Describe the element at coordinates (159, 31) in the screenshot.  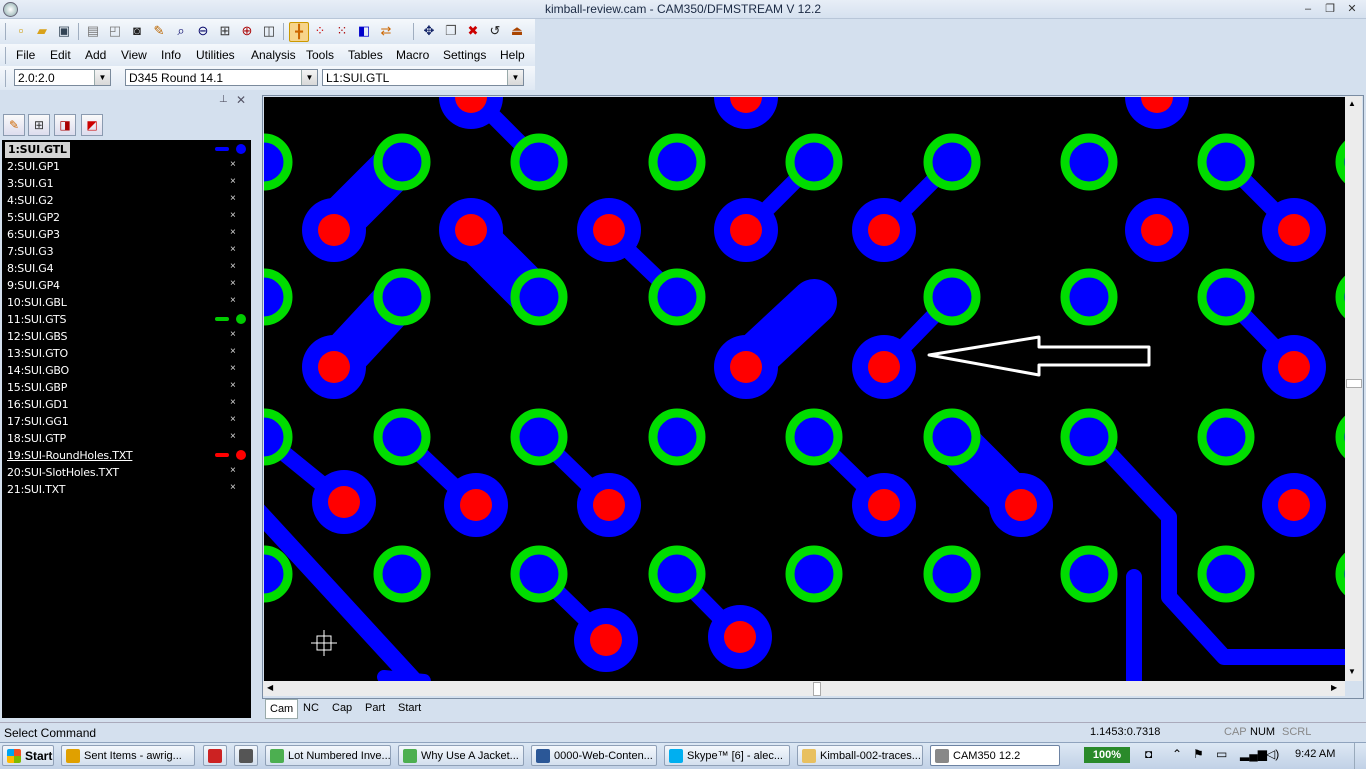
I see `redraw-icon: ✎` at that location.